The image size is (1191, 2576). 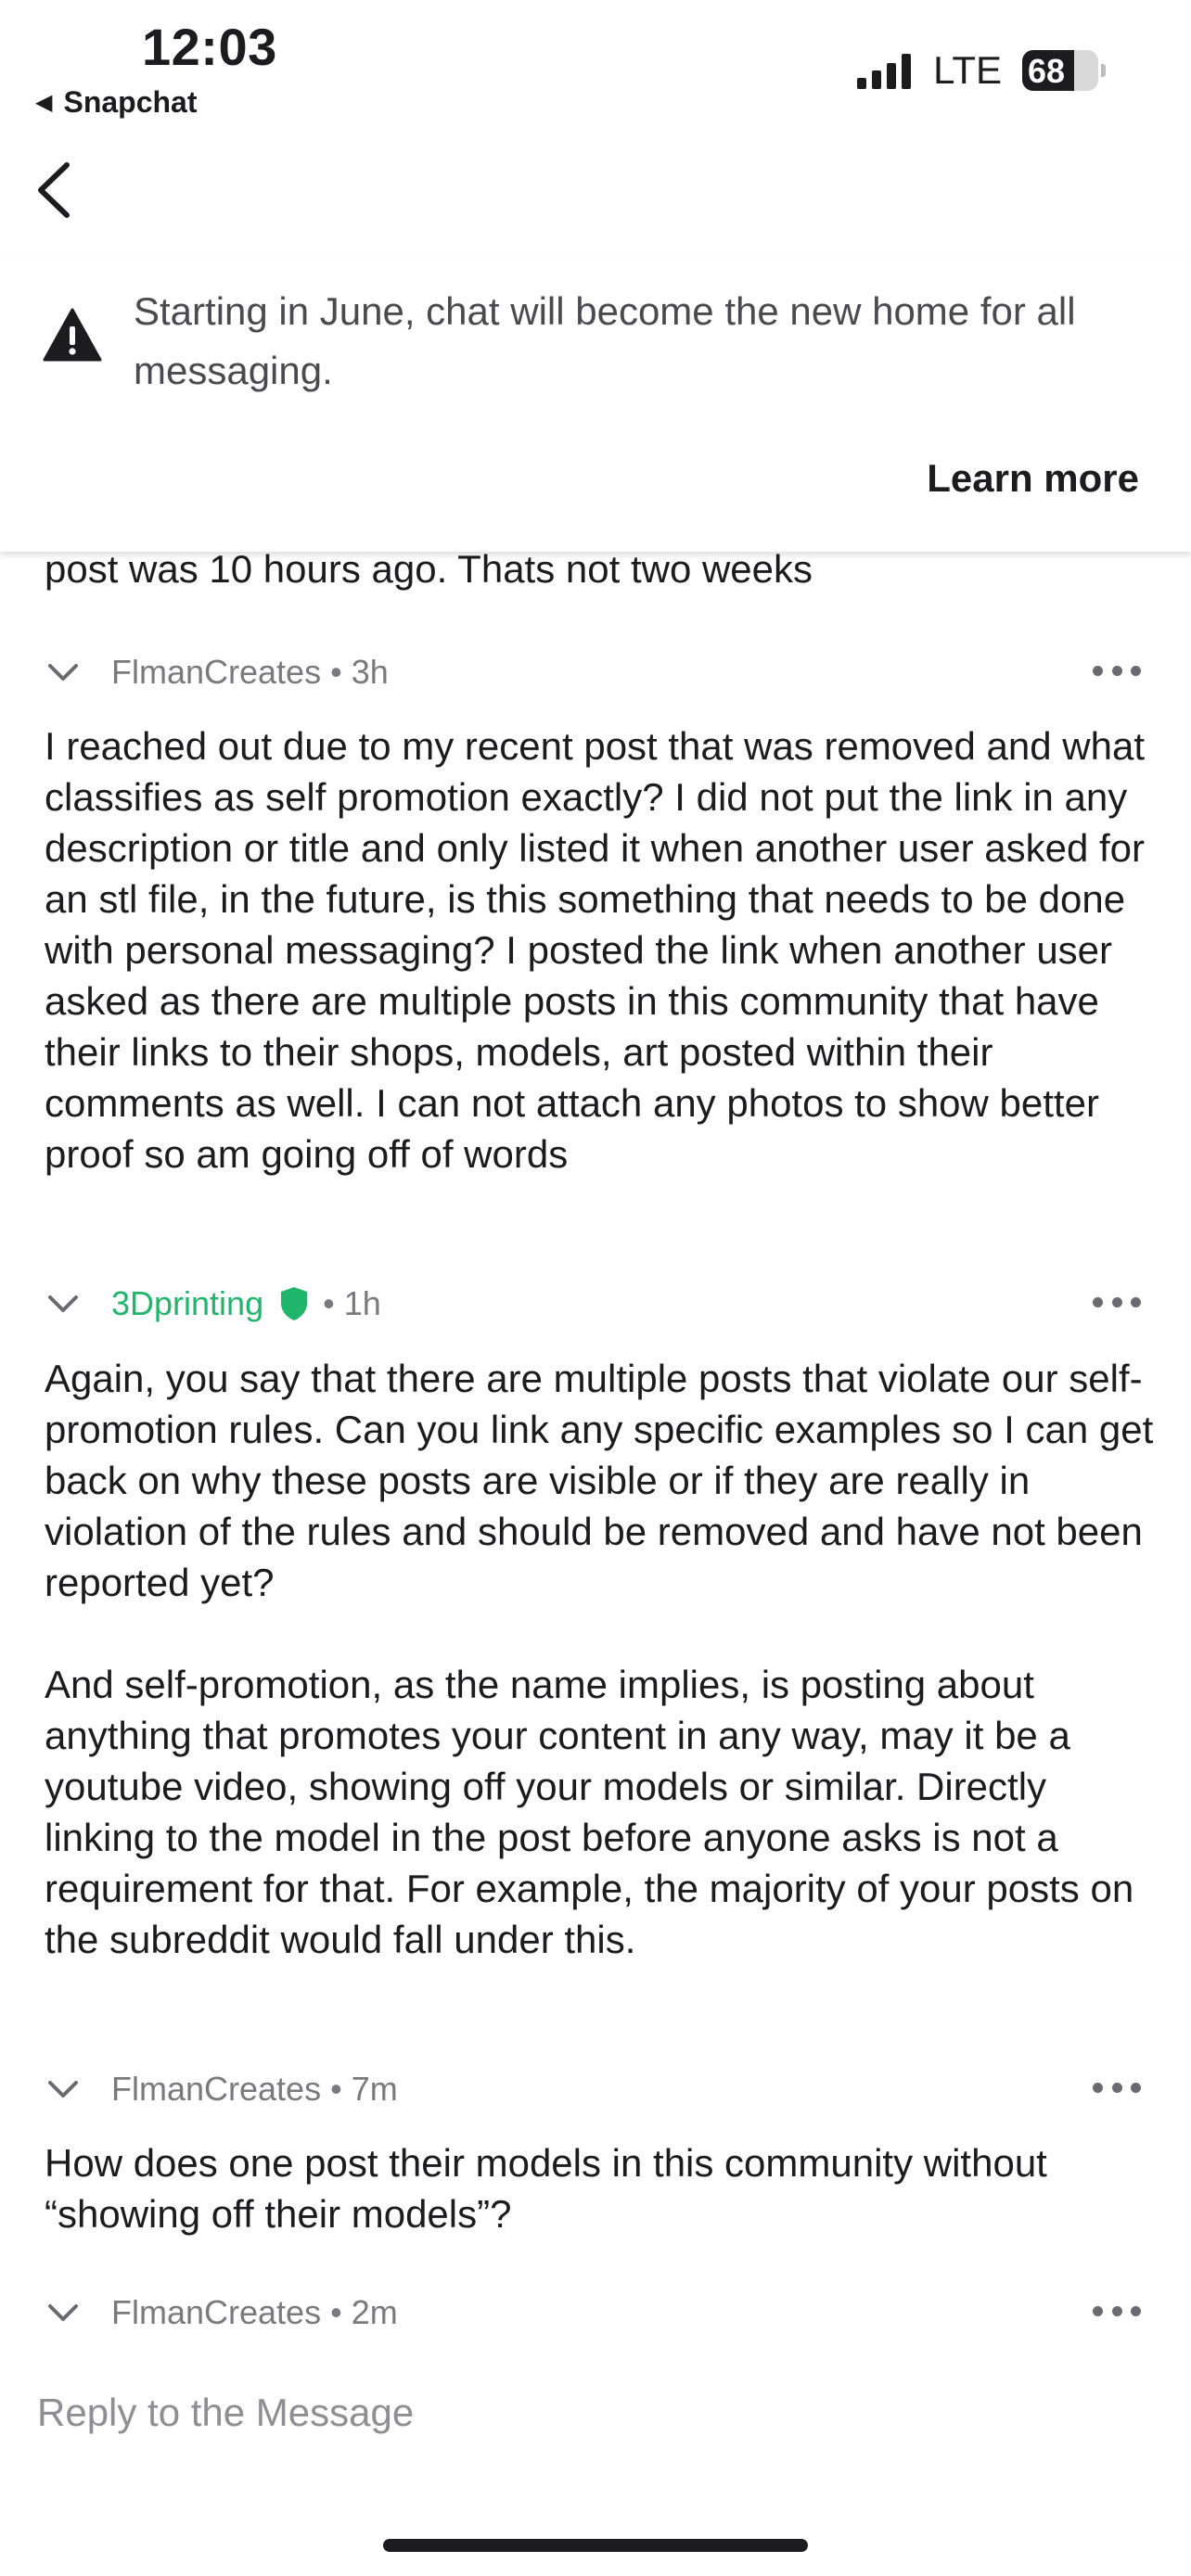 I want to click on battery-icon: 68, so click(x=1064, y=71).